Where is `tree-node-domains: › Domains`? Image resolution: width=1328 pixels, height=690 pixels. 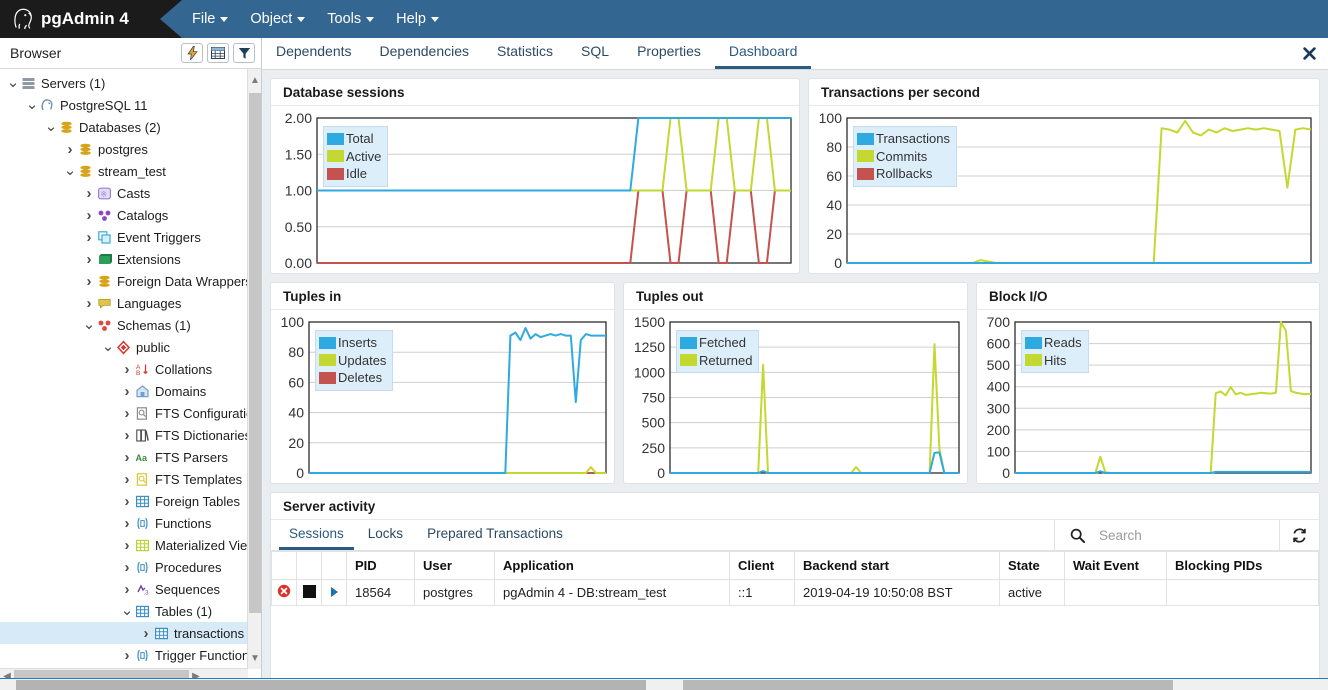 tree-node-domains: › Domains is located at coordinates (124, 391).